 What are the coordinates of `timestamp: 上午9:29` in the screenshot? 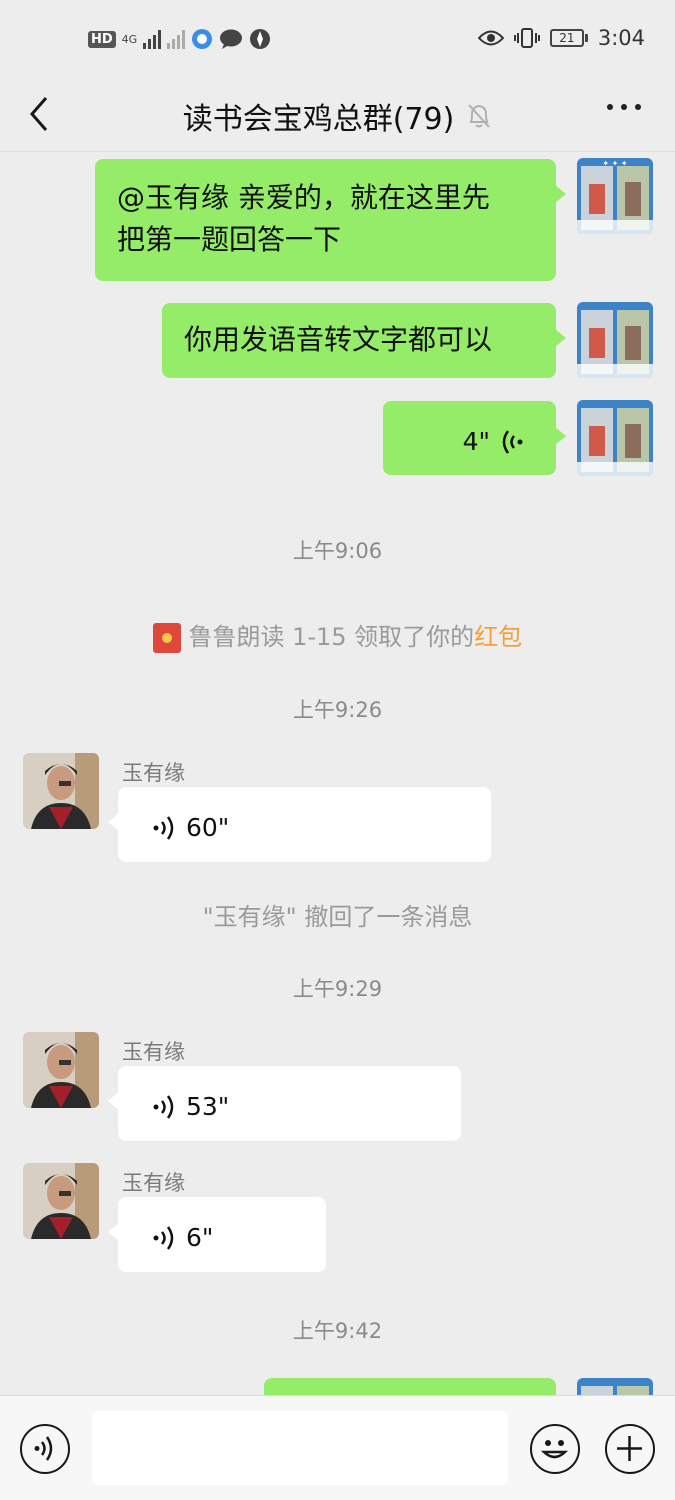 It's located at (337, 989).